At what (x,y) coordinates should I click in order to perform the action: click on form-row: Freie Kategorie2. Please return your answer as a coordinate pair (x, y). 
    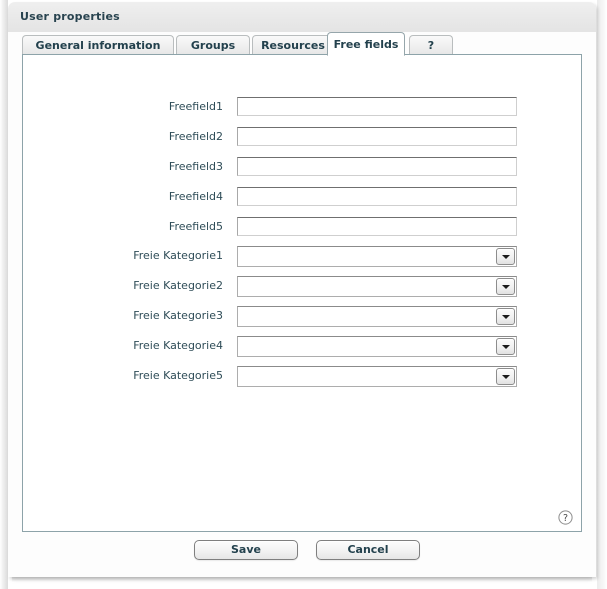
    Looking at the image, I should click on (283, 286).